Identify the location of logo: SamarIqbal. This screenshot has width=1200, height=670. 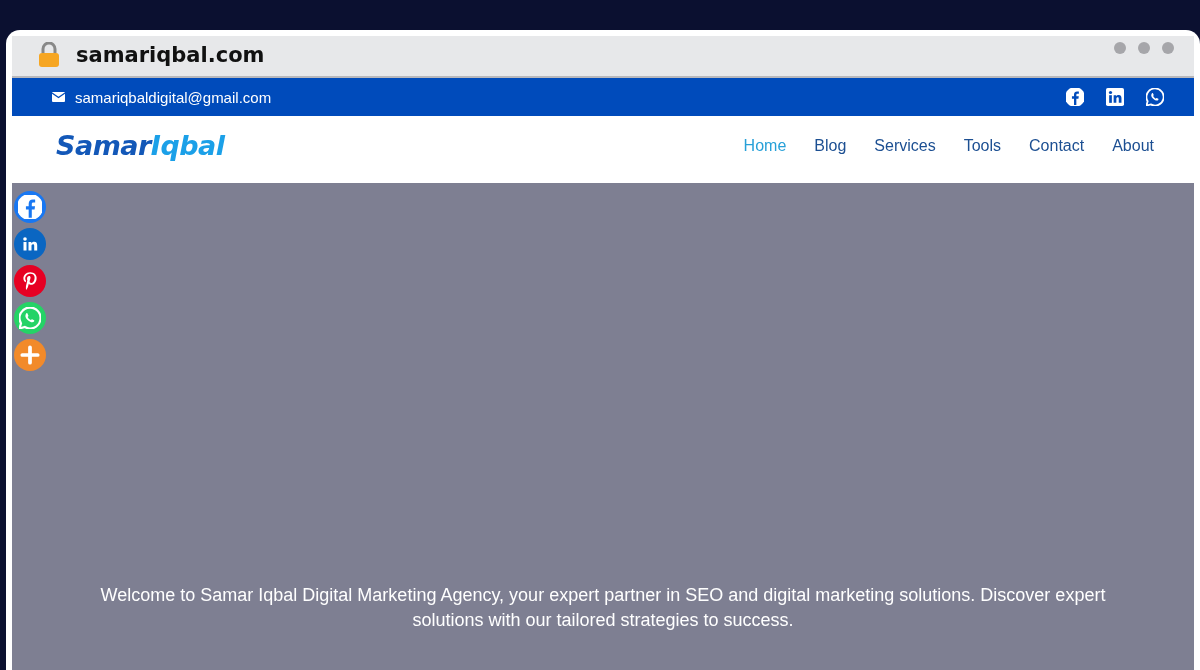
(400, 145).